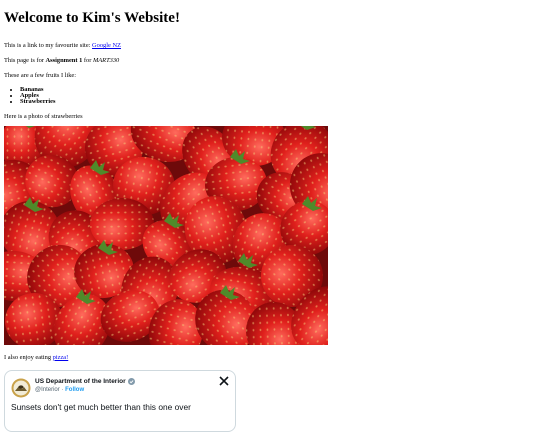  Describe the element at coordinates (48, 45) in the screenshot. I see `intro-text: This is a link to my favourite site:` at that location.